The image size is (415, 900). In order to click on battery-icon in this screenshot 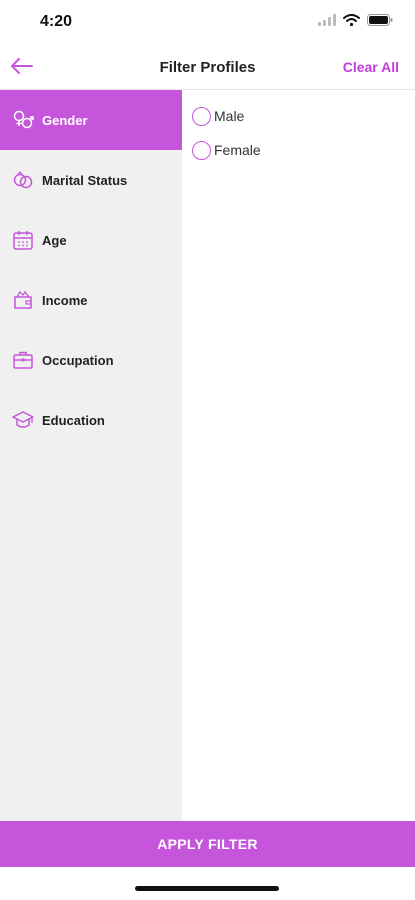, I will do `click(380, 20)`.